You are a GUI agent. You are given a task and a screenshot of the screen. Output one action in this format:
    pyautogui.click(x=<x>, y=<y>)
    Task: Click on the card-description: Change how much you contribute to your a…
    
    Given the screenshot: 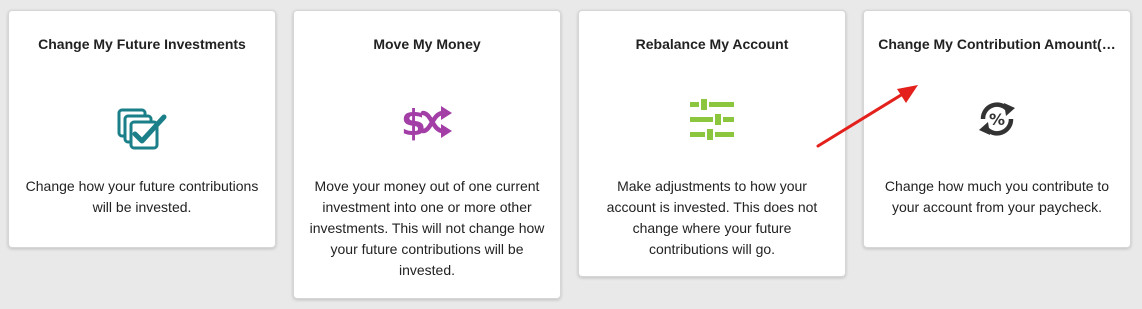 What is the action you would take?
    pyautogui.click(x=997, y=196)
    